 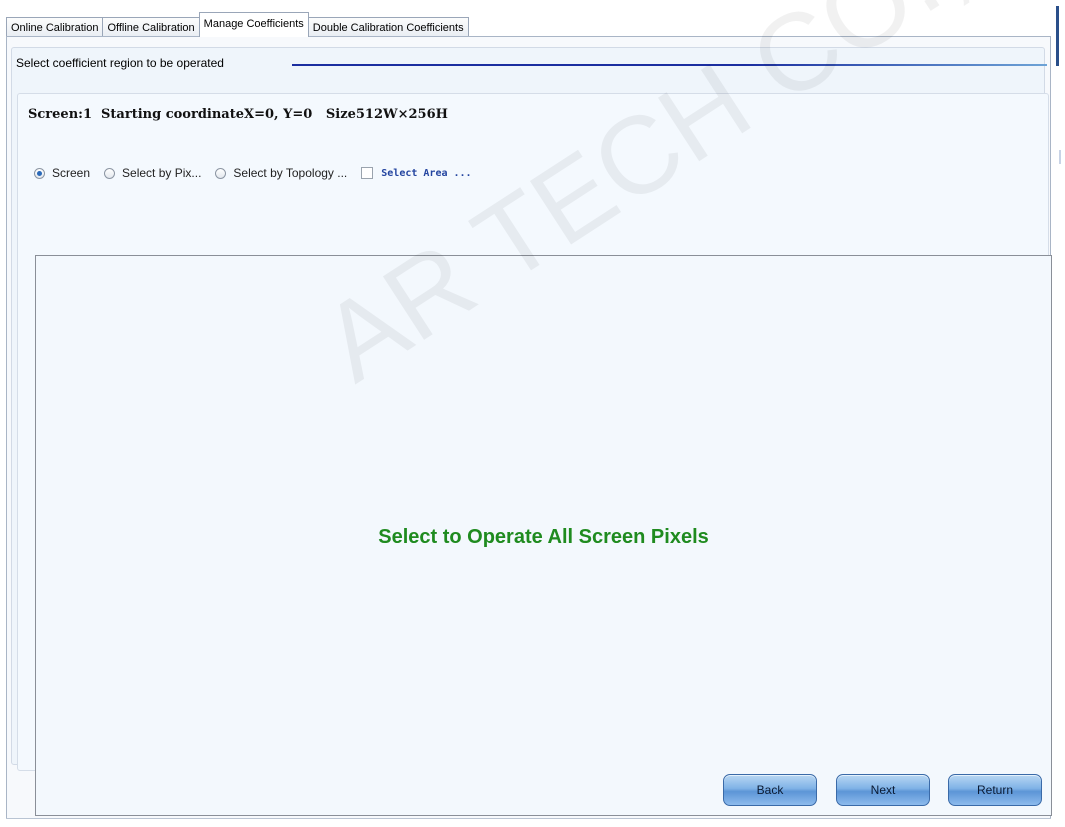 I want to click on tab-online-calibration: Online Calibration, so click(x=55, y=27).